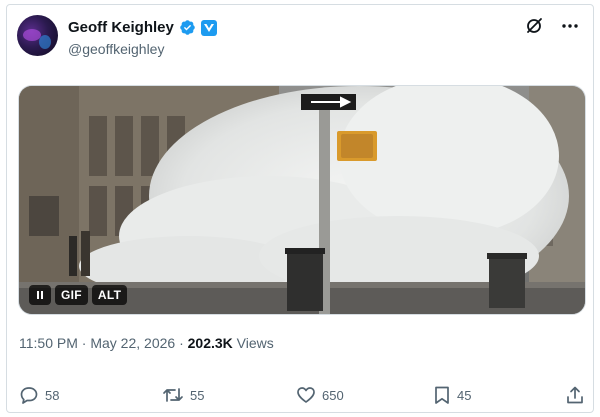  What do you see at coordinates (116, 49) in the screenshot?
I see `author-handle: @geoffkeighley` at bounding box center [116, 49].